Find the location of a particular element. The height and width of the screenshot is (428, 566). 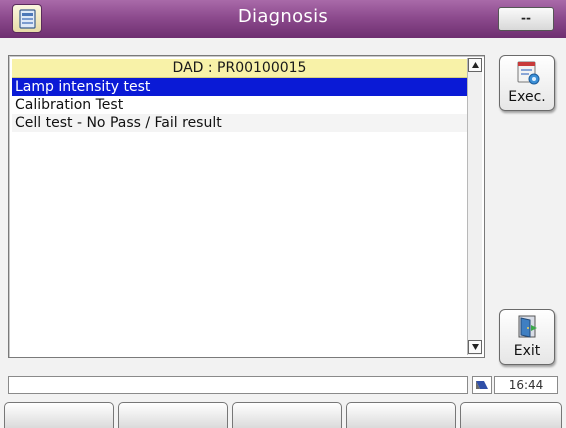

window-title: Diagnosis is located at coordinates (283, 16).